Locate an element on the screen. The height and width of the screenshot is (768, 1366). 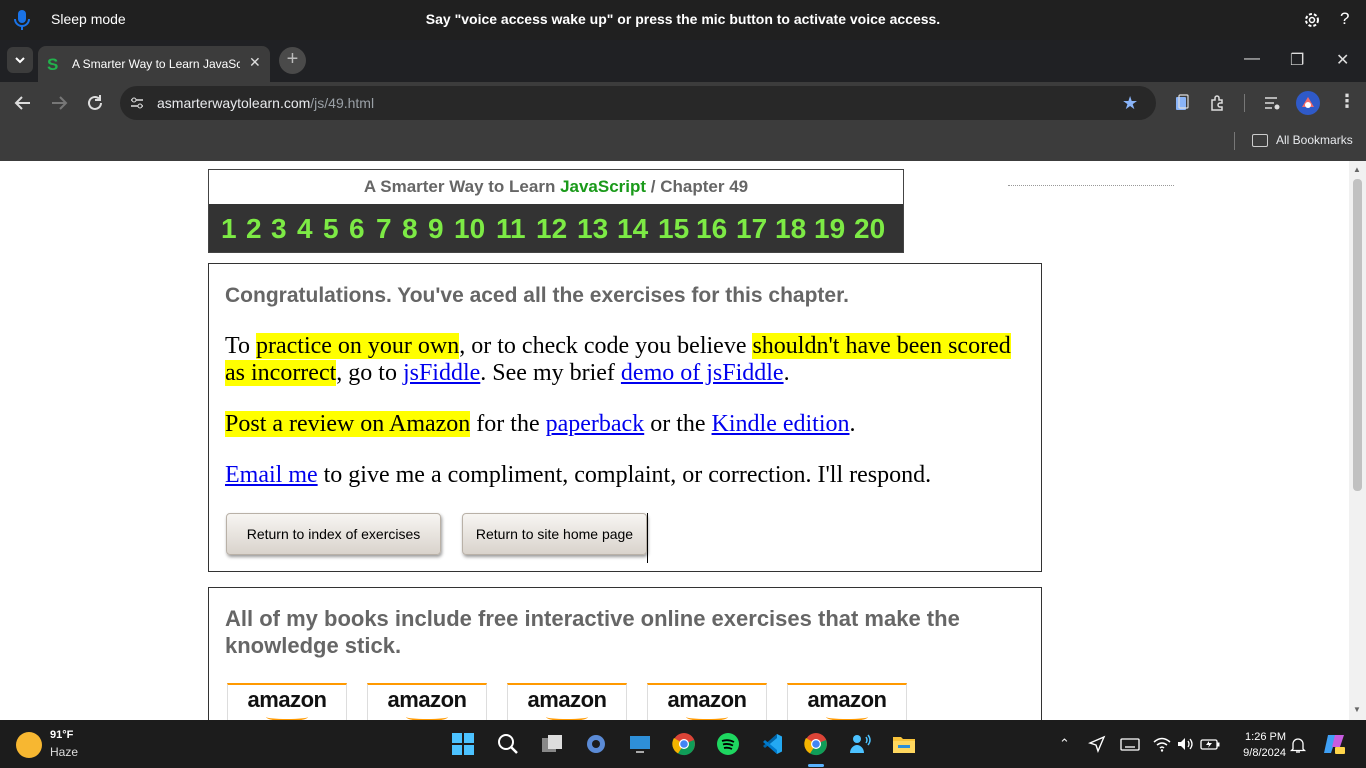
paperback-link: paperback is located at coordinates (595, 424).